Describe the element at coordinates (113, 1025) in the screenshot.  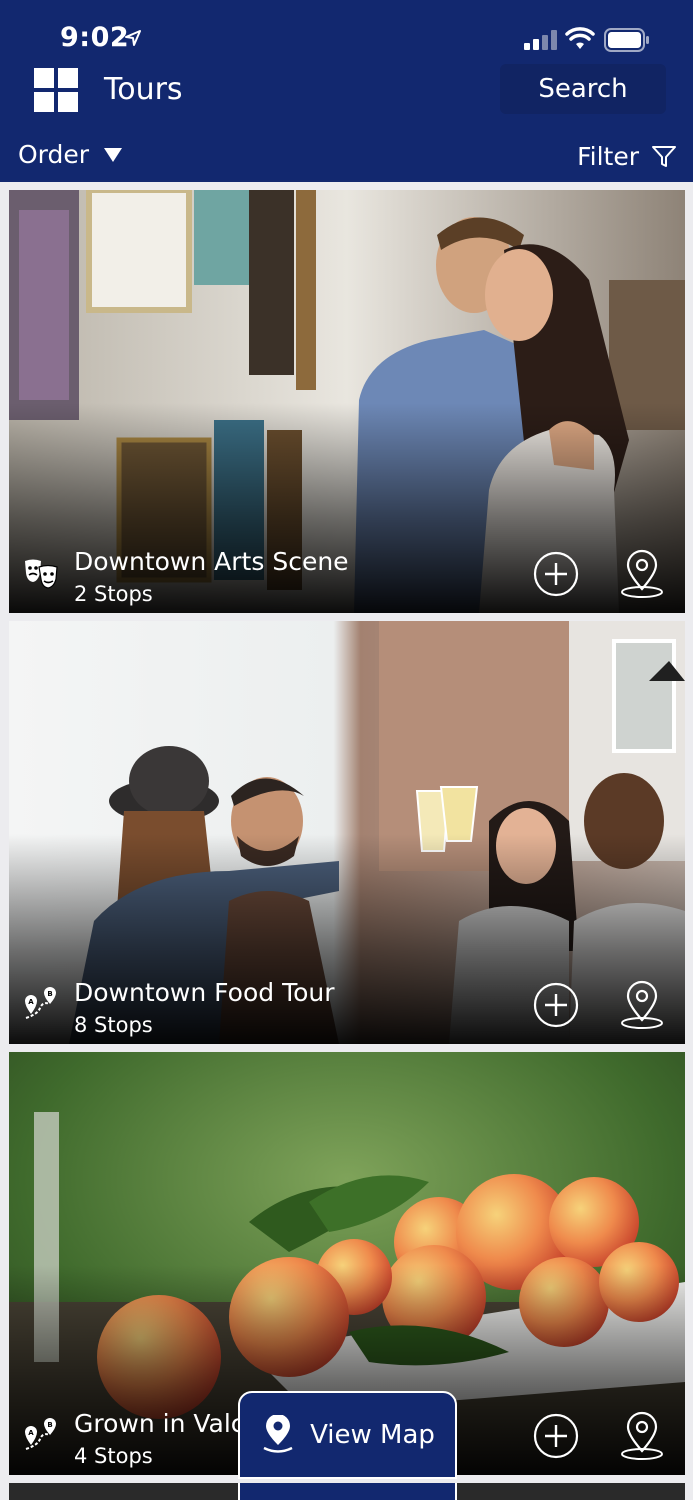
I see `tour-stops-count: 8 Stops` at that location.